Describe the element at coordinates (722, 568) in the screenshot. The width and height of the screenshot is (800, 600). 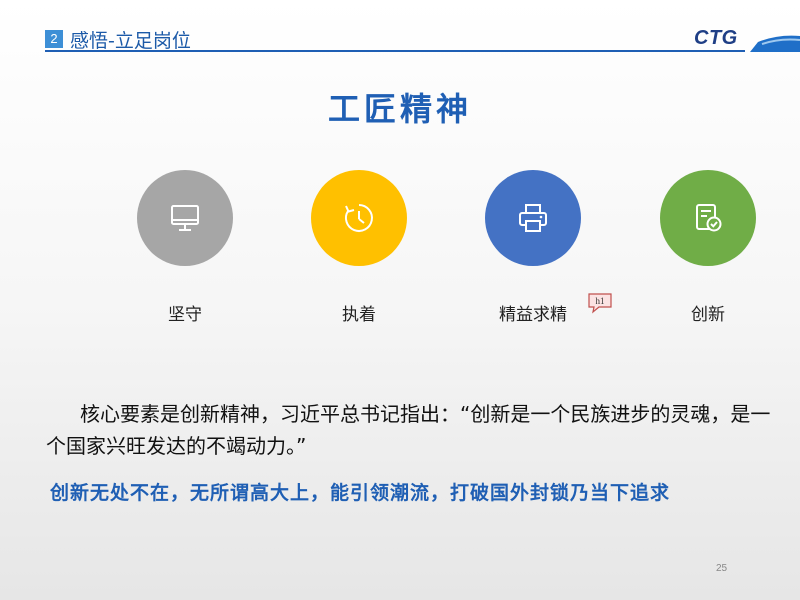
I see `page-number: 25` at that location.